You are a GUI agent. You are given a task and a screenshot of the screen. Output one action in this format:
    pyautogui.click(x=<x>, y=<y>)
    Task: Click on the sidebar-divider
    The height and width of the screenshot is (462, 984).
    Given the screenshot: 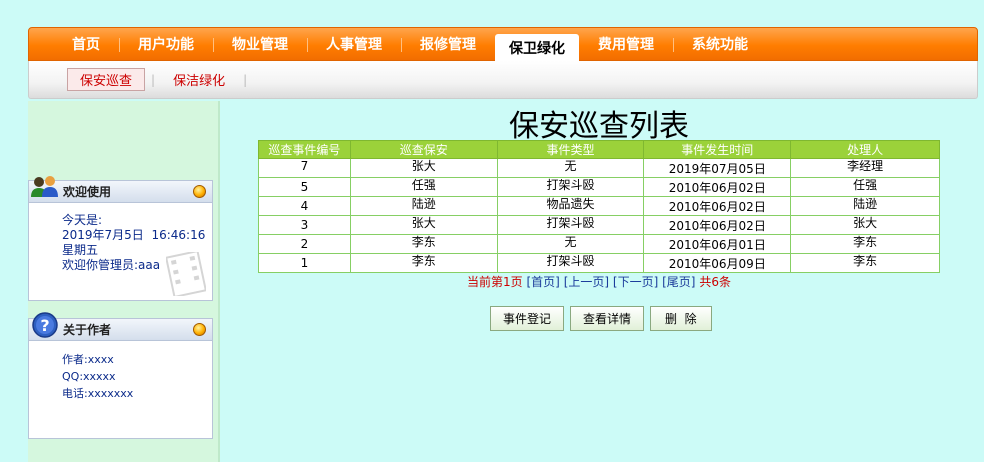 What is the action you would take?
    pyautogui.click(x=219, y=281)
    